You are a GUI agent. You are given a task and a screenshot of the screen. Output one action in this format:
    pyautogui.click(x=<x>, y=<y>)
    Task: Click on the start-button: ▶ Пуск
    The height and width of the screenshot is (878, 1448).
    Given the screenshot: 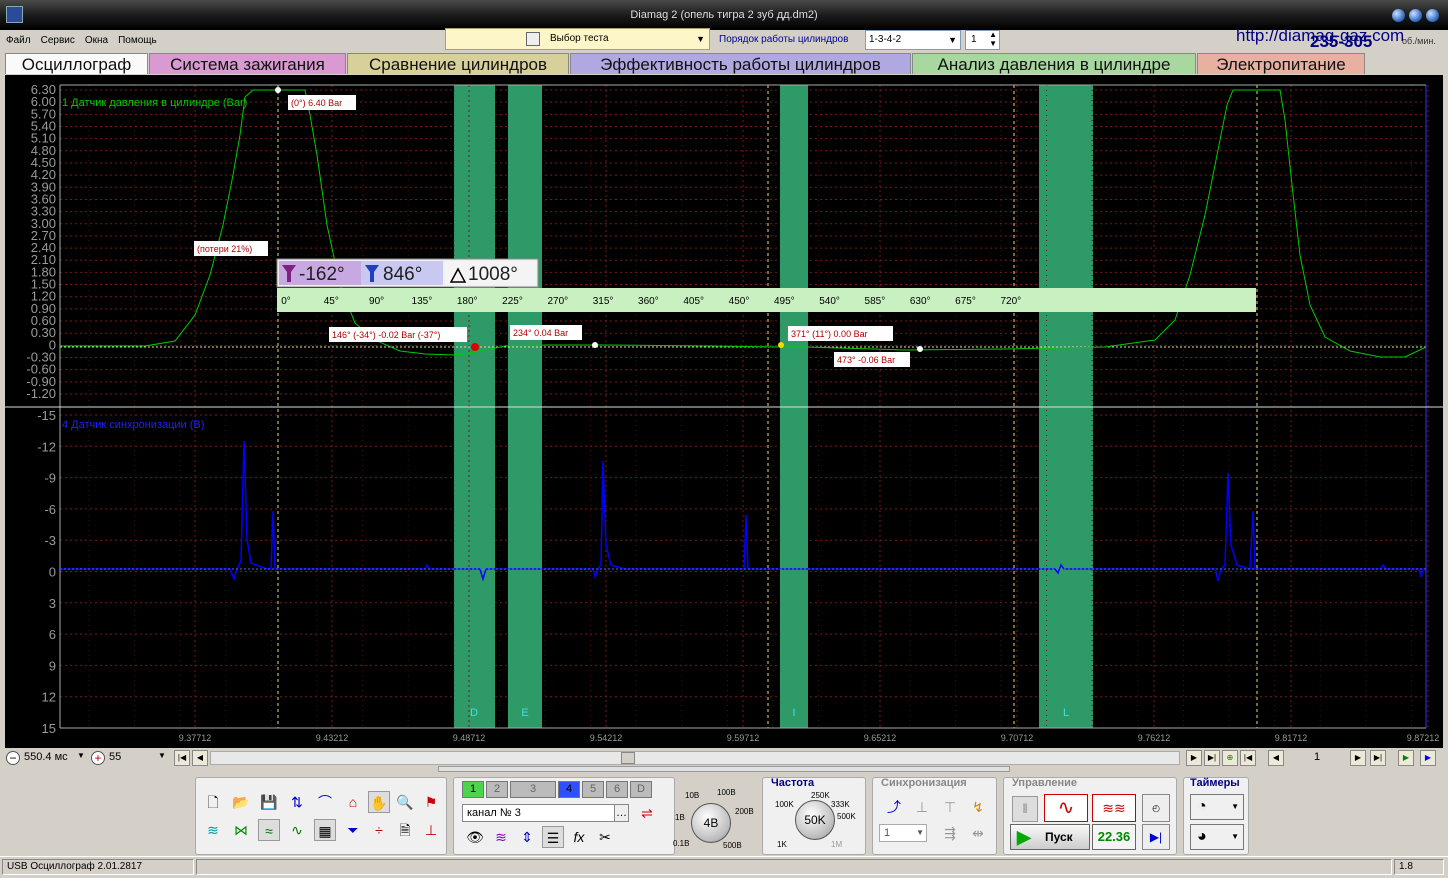 What is the action you would take?
    pyautogui.click(x=1050, y=837)
    